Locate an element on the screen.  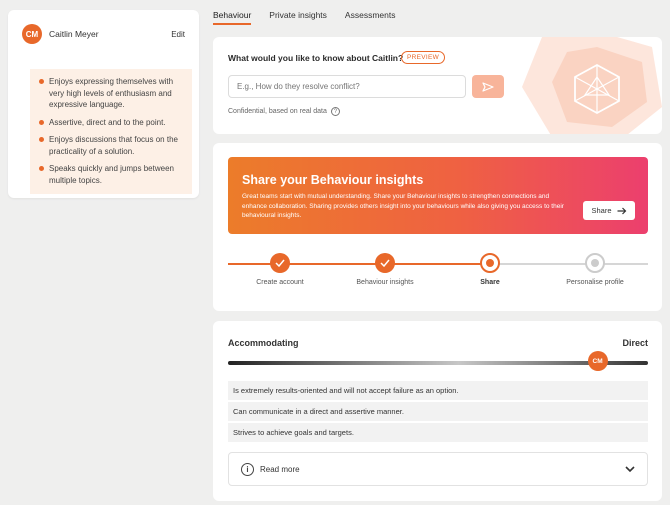
share-button-label: Share is located at coordinates (601, 210).